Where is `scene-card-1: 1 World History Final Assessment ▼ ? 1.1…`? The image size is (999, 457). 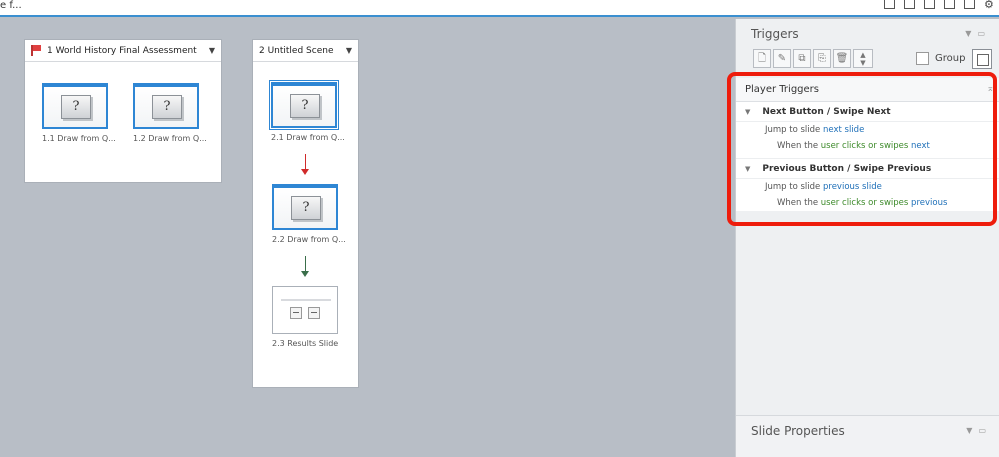
scene-card-1: 1 World History Final Assessment ▼ ? 1.1… is located at coordinates (123, 111).